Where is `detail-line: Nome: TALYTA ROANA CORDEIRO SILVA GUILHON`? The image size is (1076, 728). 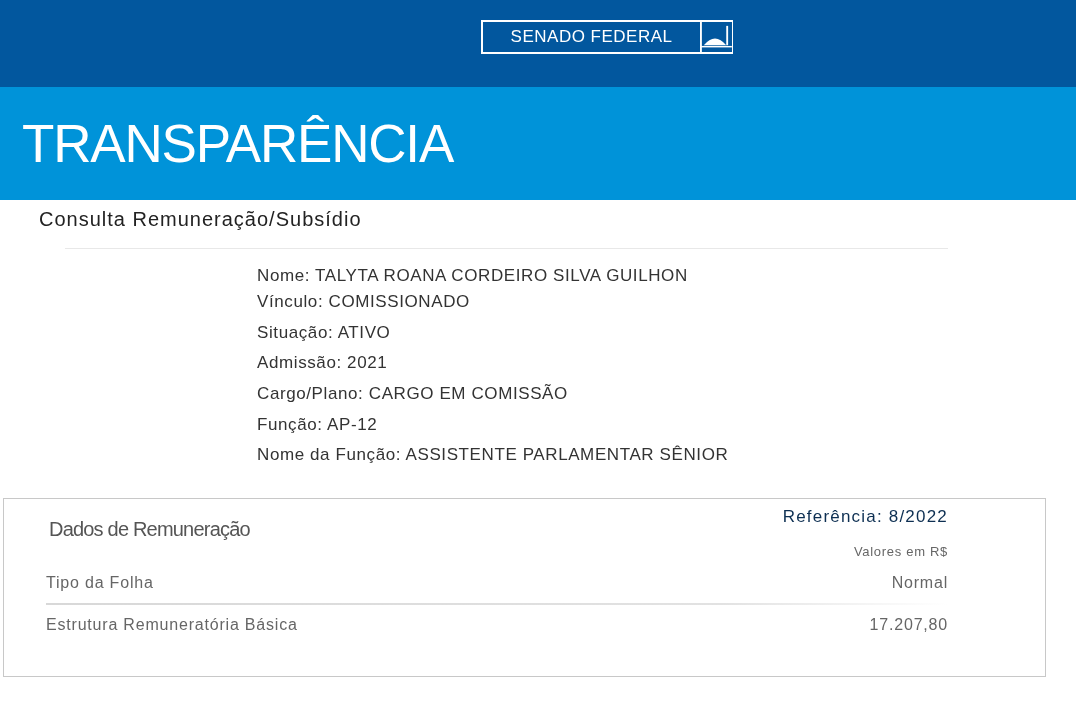 detail-line: Nome: TALYTA ROANA CORDEIRO SILVA GUILHON is located at coordinates (472, 276).